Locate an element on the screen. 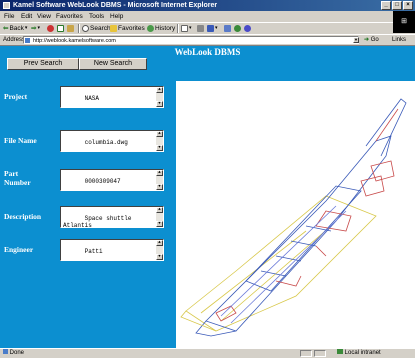 The height and width of the screenshot is (358, 415). part-number-value: 0000309047 is located at coordinates (102, 181).